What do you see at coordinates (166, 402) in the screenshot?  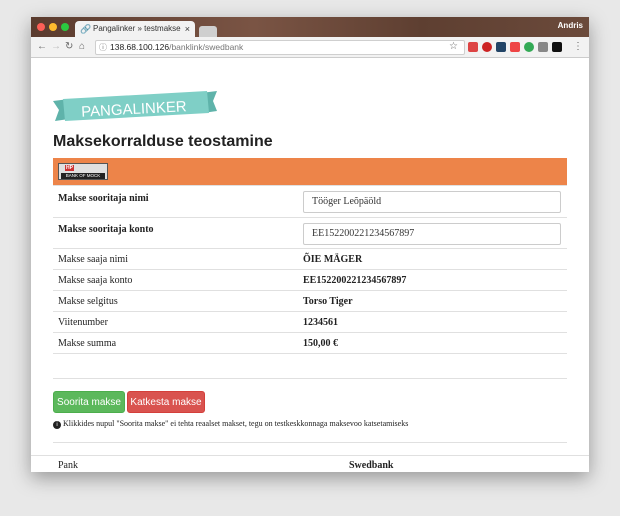 I see `cancel-payment-button: Katkesta makse` at bounding box center [166, 402].